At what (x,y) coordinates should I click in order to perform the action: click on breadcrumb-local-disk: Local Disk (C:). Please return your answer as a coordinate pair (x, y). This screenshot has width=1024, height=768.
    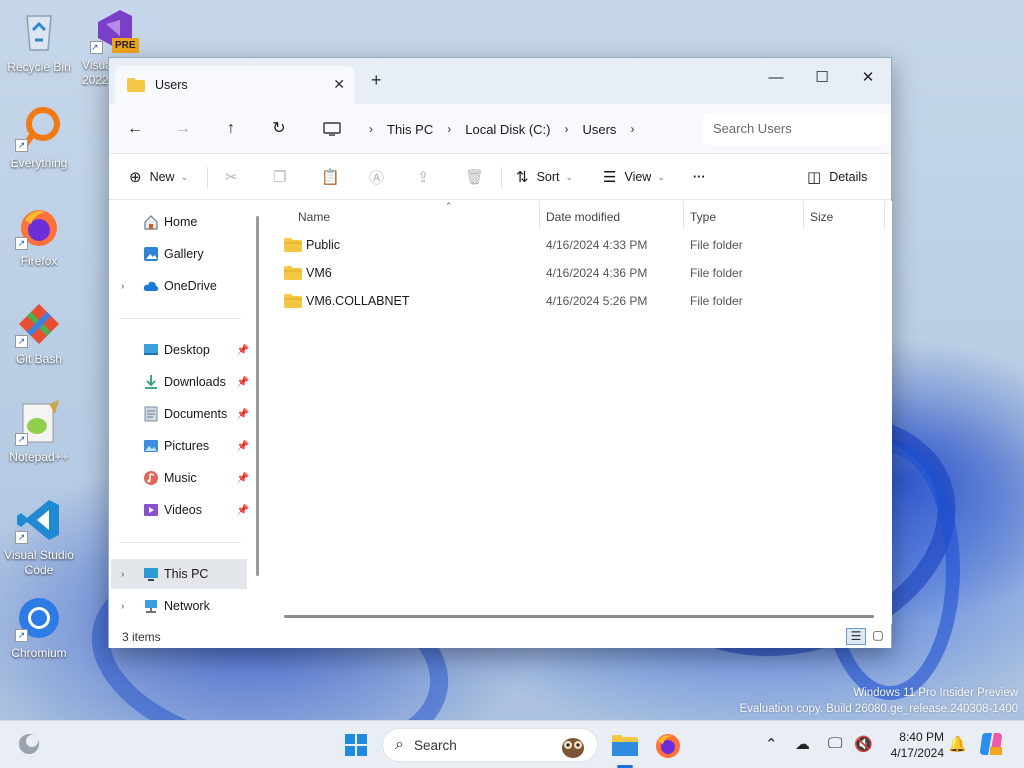
    Looking at the image, I should click on (507, 129).